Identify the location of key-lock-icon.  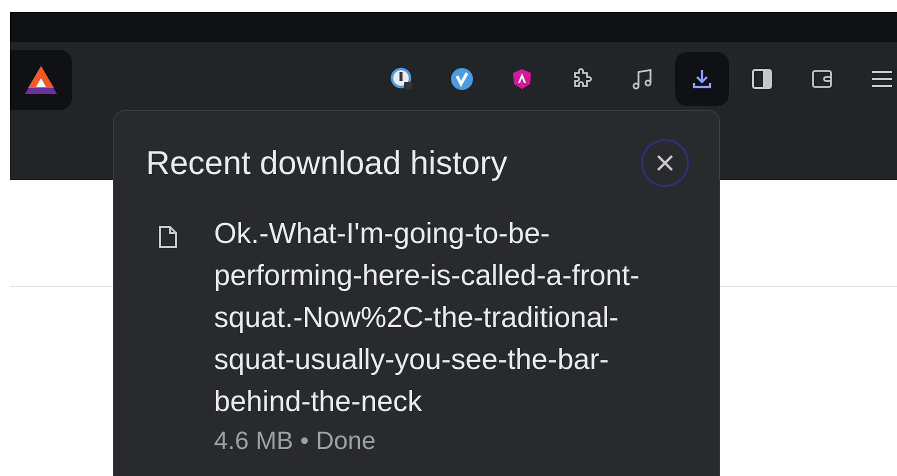
(402, 79).